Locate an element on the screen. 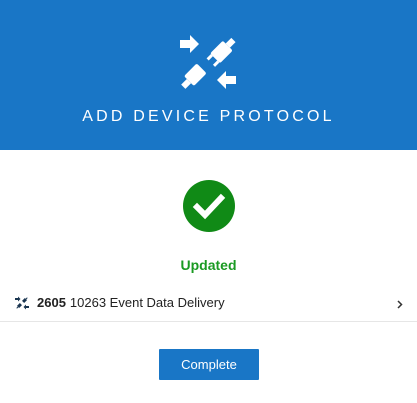  device-protocol-row: 2605 10263 Event Data Delivery is located at coordinates (208, 303).